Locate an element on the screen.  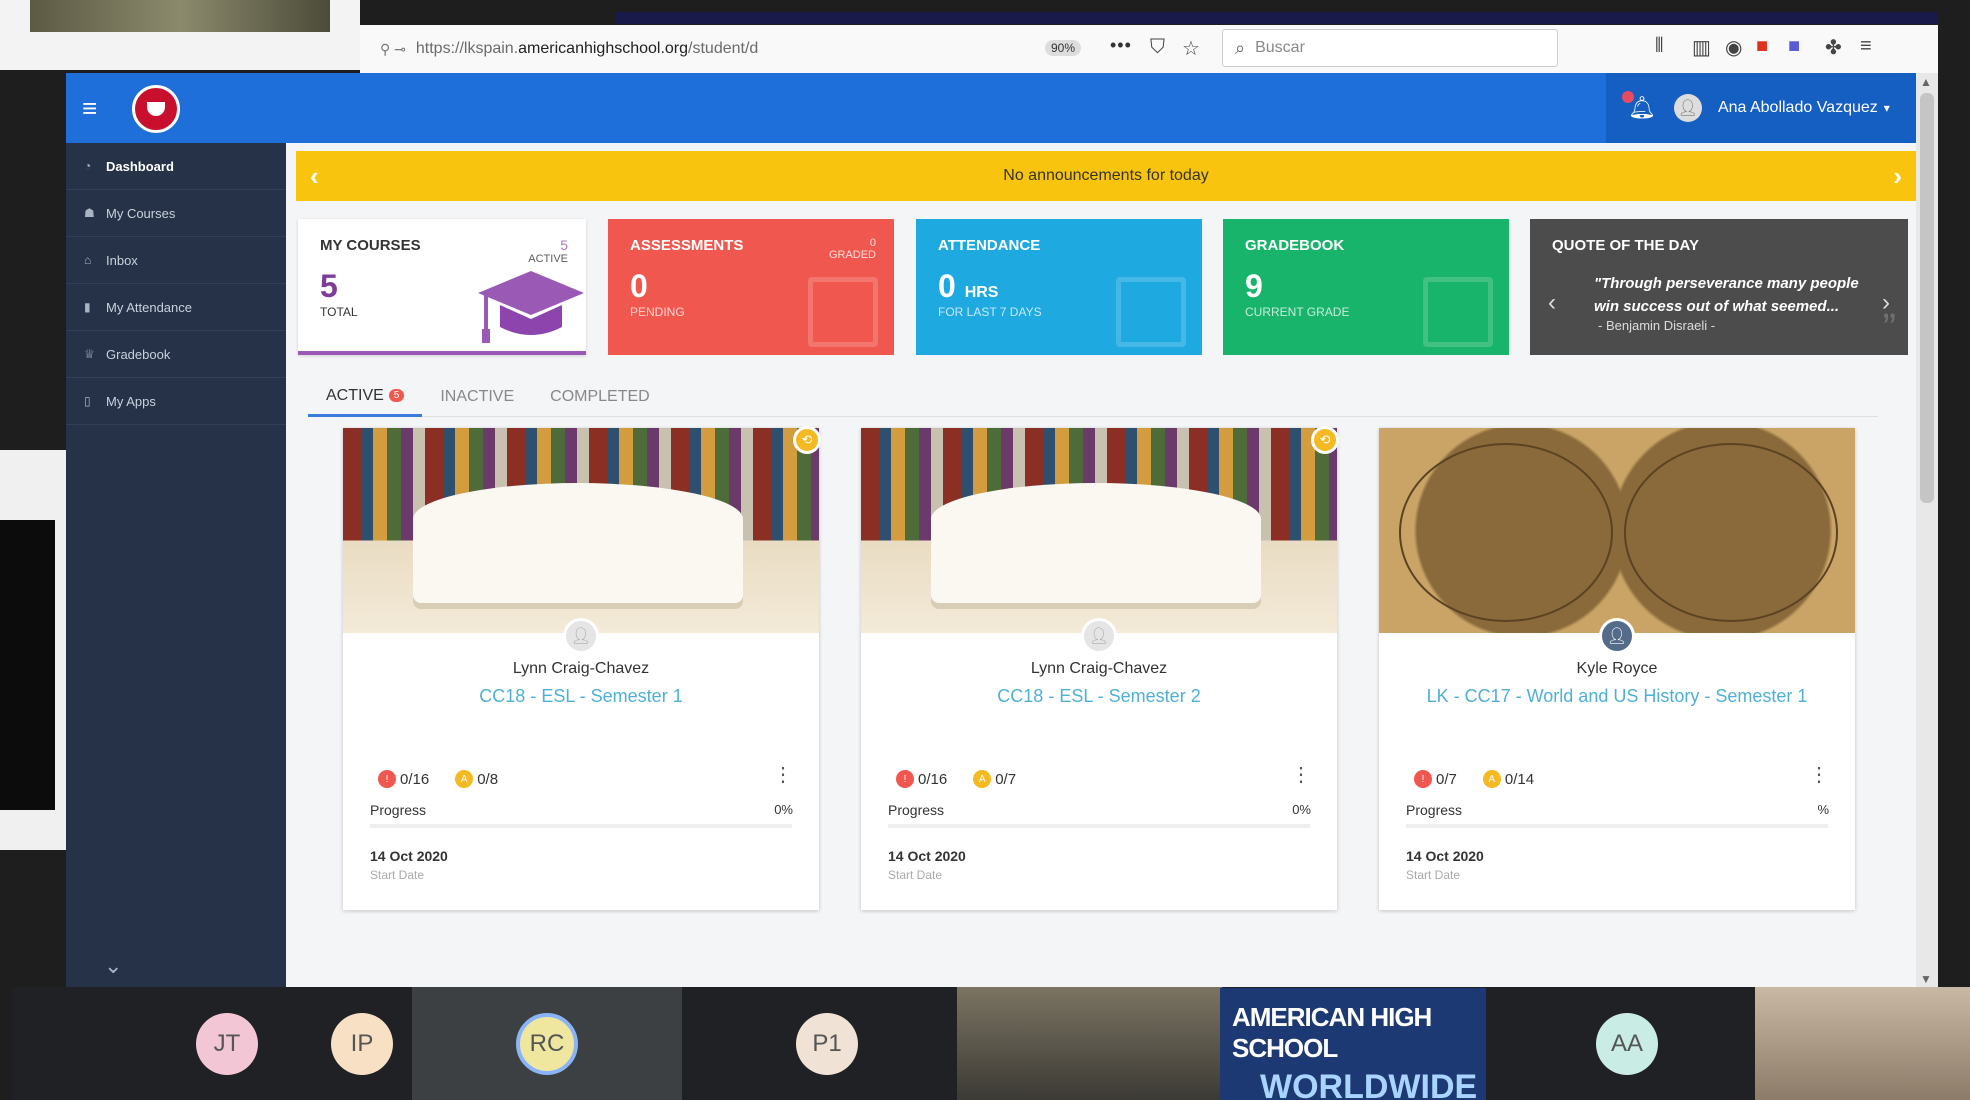
hamburger-menu-icon: ≡ is located at coordinates (89, 108).